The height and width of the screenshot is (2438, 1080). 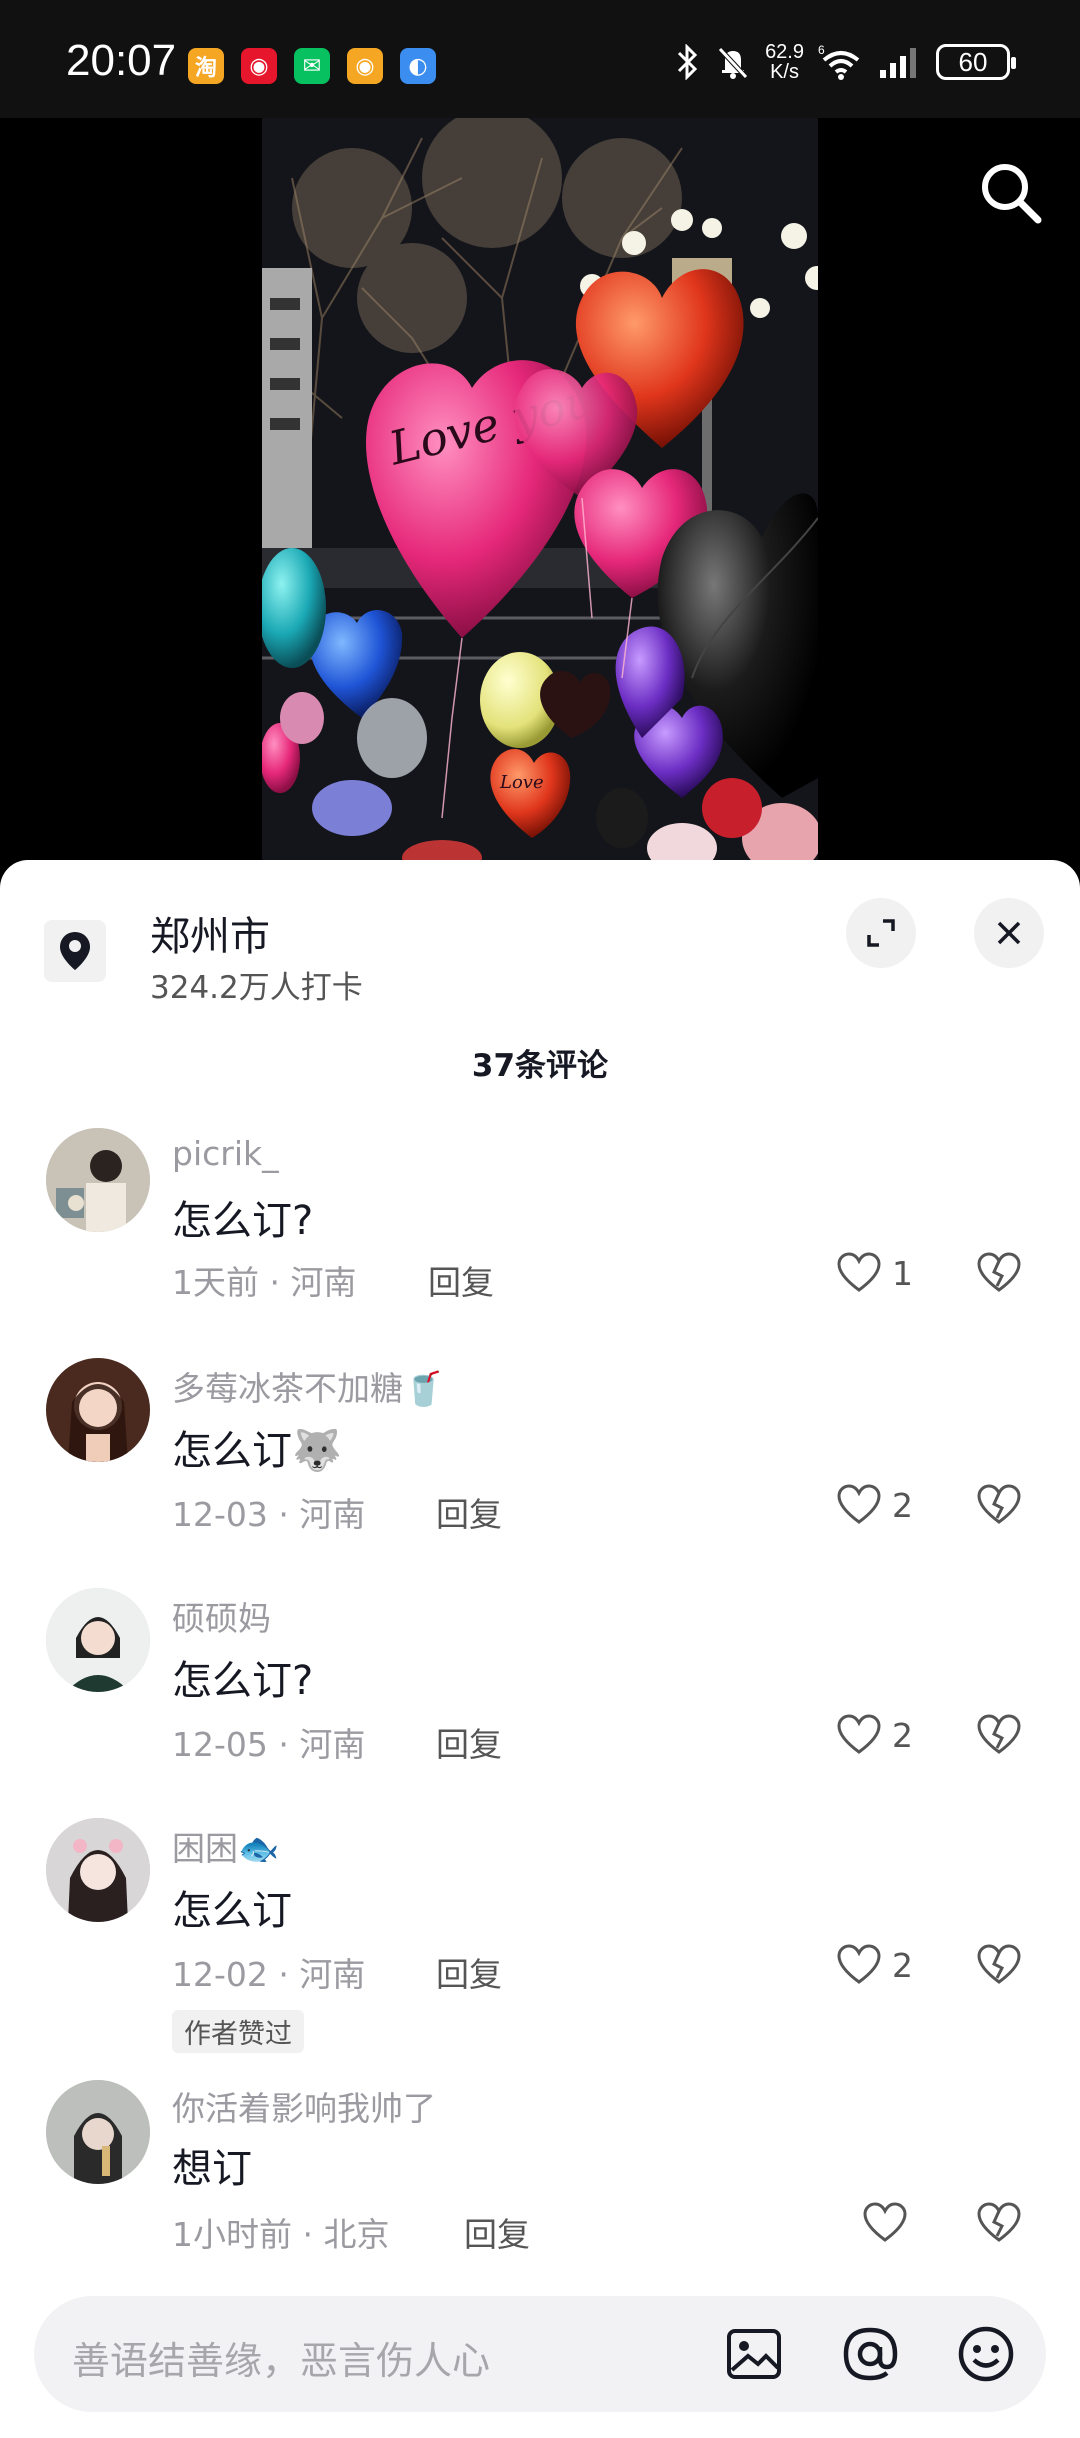 I want to click on like-count: 1, so click(x=902, y=1273).